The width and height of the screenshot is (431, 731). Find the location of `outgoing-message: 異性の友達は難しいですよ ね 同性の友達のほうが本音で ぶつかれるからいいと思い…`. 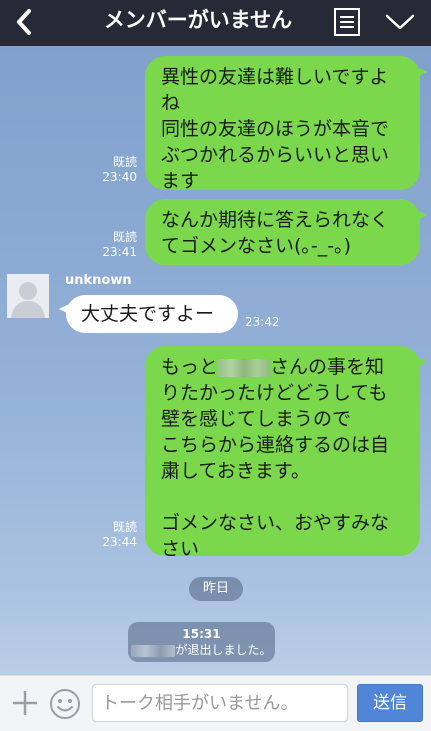

outgoing-message: 異性の友達は難しいですよ ね 同性の友達のほうが本音で ぶつかれるからいいと思い… is located at coordinates (286, 124).